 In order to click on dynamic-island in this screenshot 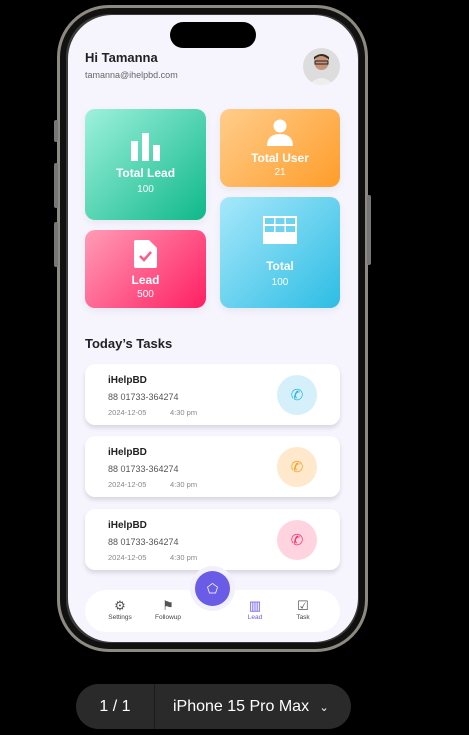, I will do `click(213, 35)`.